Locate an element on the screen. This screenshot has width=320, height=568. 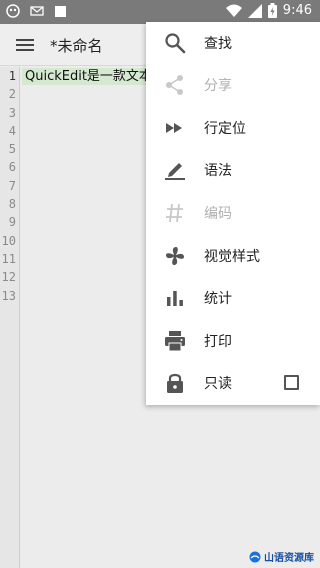
fast-forward-icon is located at coordinates (174, 128).